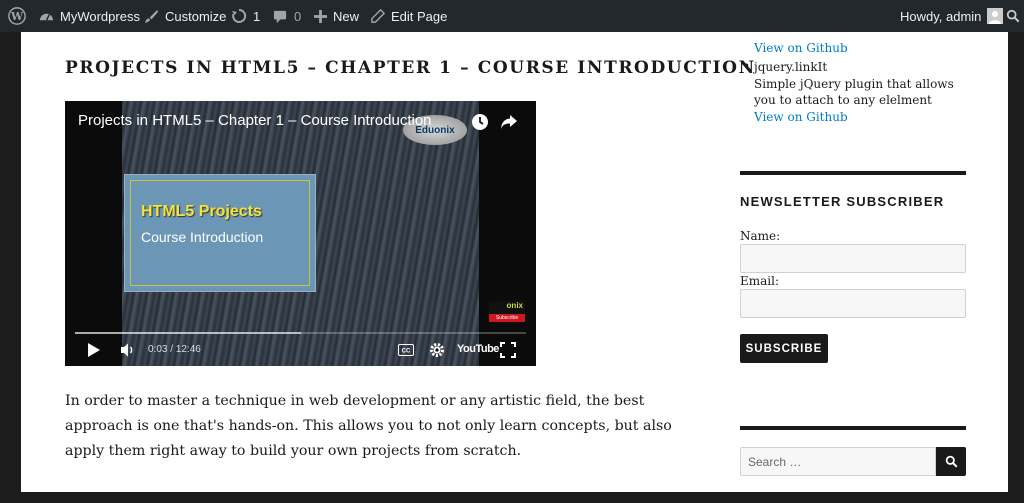 The width and height of the screenshot is (1024, 503). I want to click on video-slide: HTML5 Projects Course Introduction, so click(220, 233).